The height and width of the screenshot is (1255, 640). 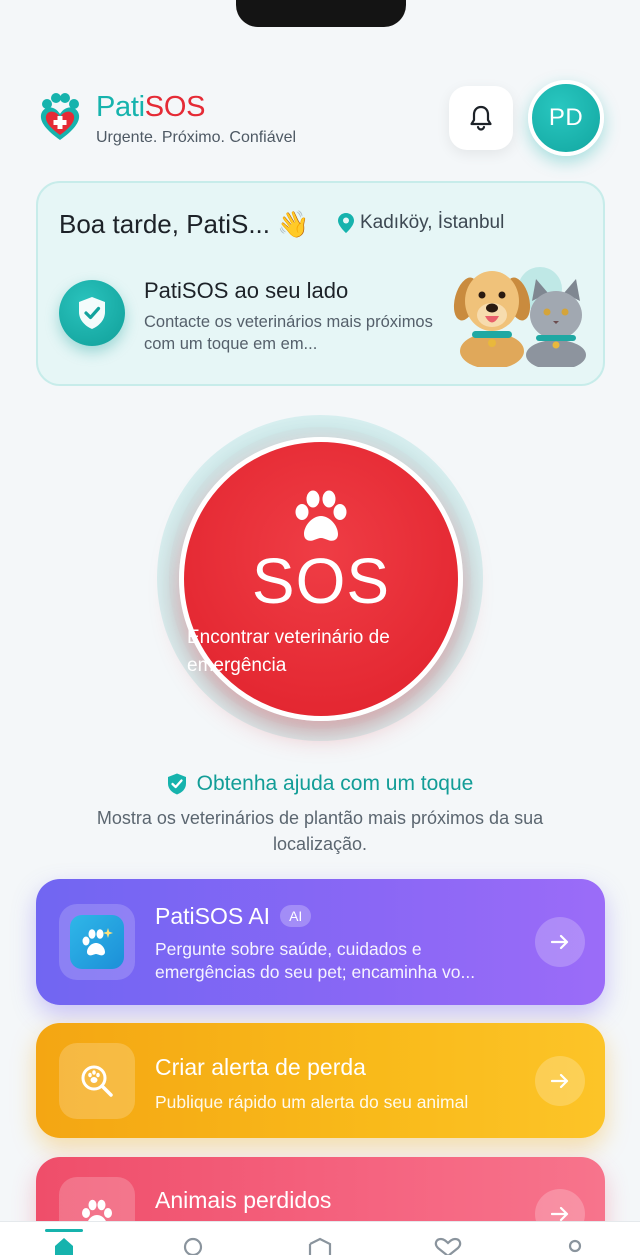 What do you see at coordinates (246, 290) in the screenshot?
I see `side-title: PatiSOS ao seu lado` at bounding box center [246, 290].